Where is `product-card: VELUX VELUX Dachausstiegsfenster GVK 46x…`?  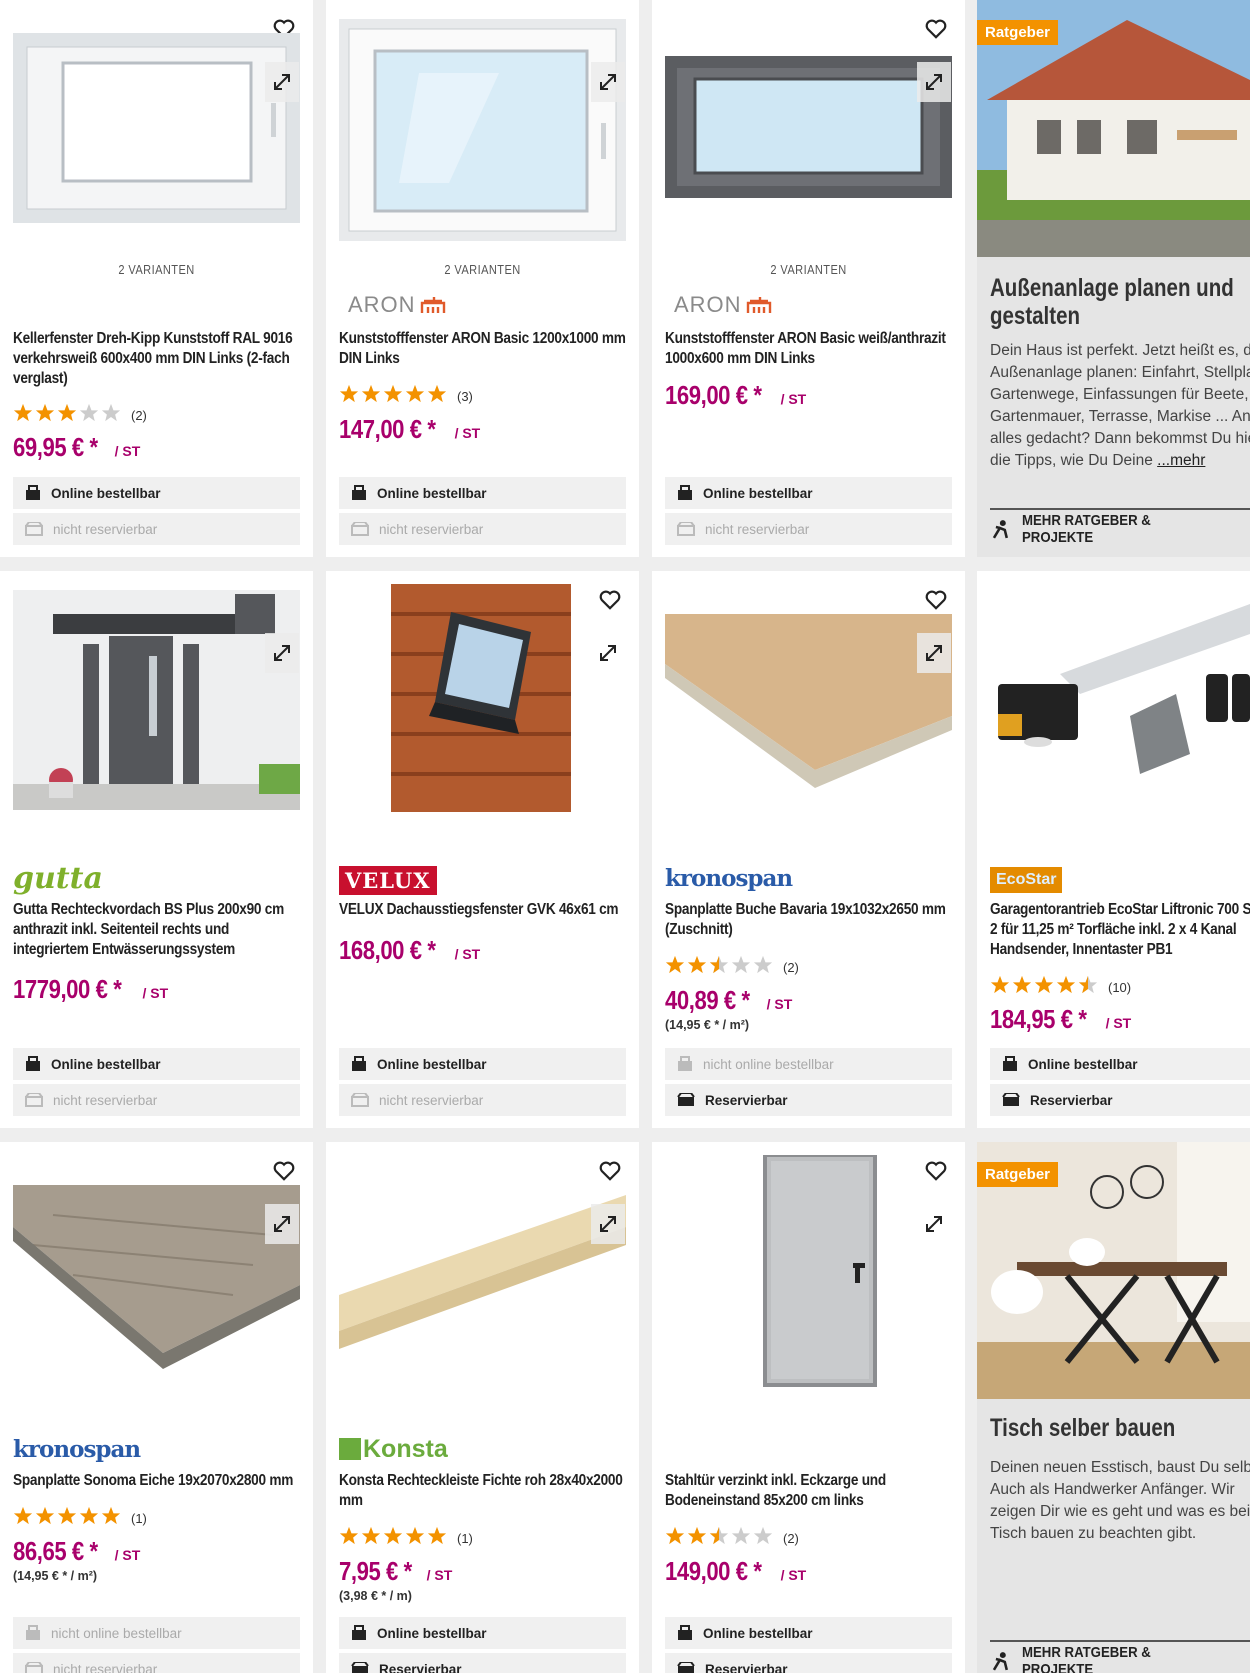 product-card: VELUX VELUX Dachausstiegsfenster GVK 46x… is located at coordinates (482, 849).